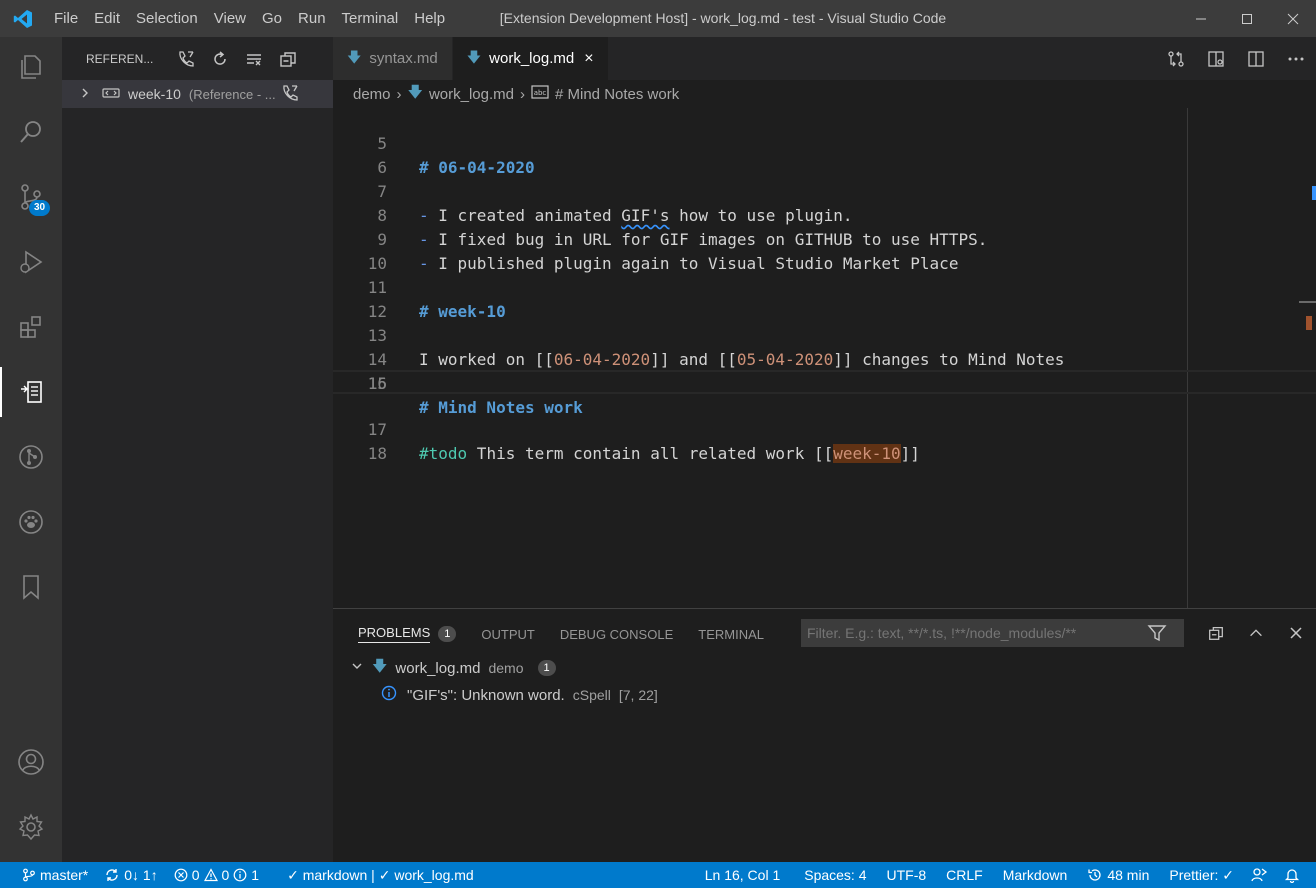  I want to click on editor-line: 11 # week-10, so click(824, 286).